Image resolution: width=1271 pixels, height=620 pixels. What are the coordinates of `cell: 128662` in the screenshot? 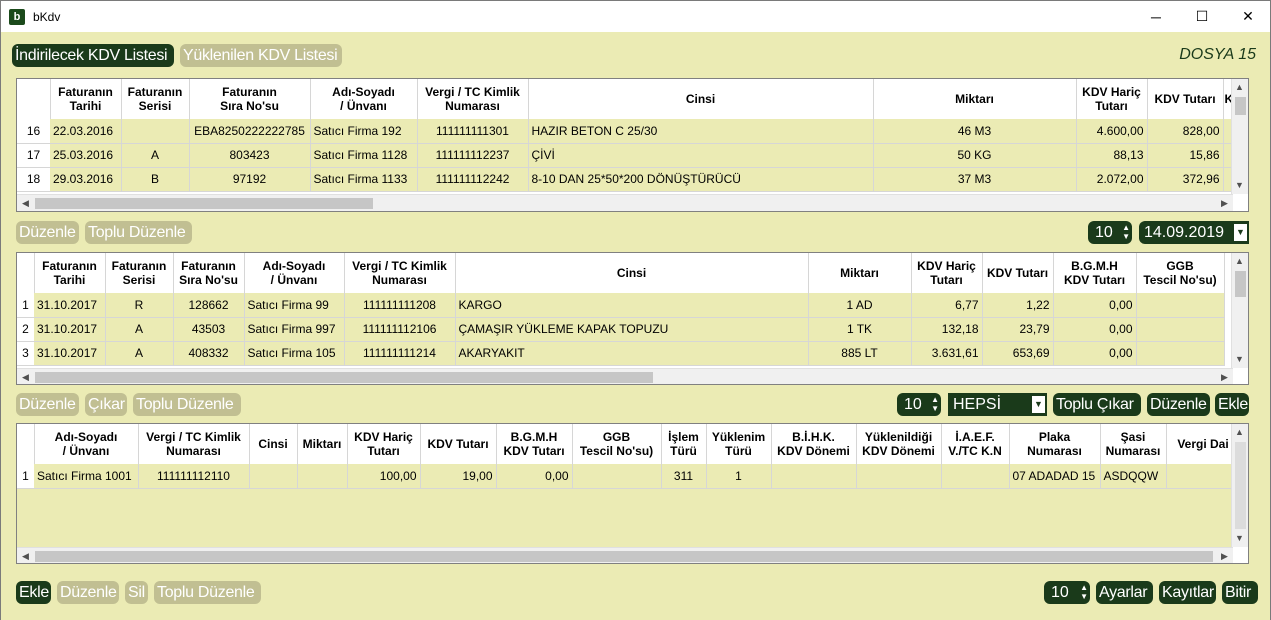 It's located at (209, 305).